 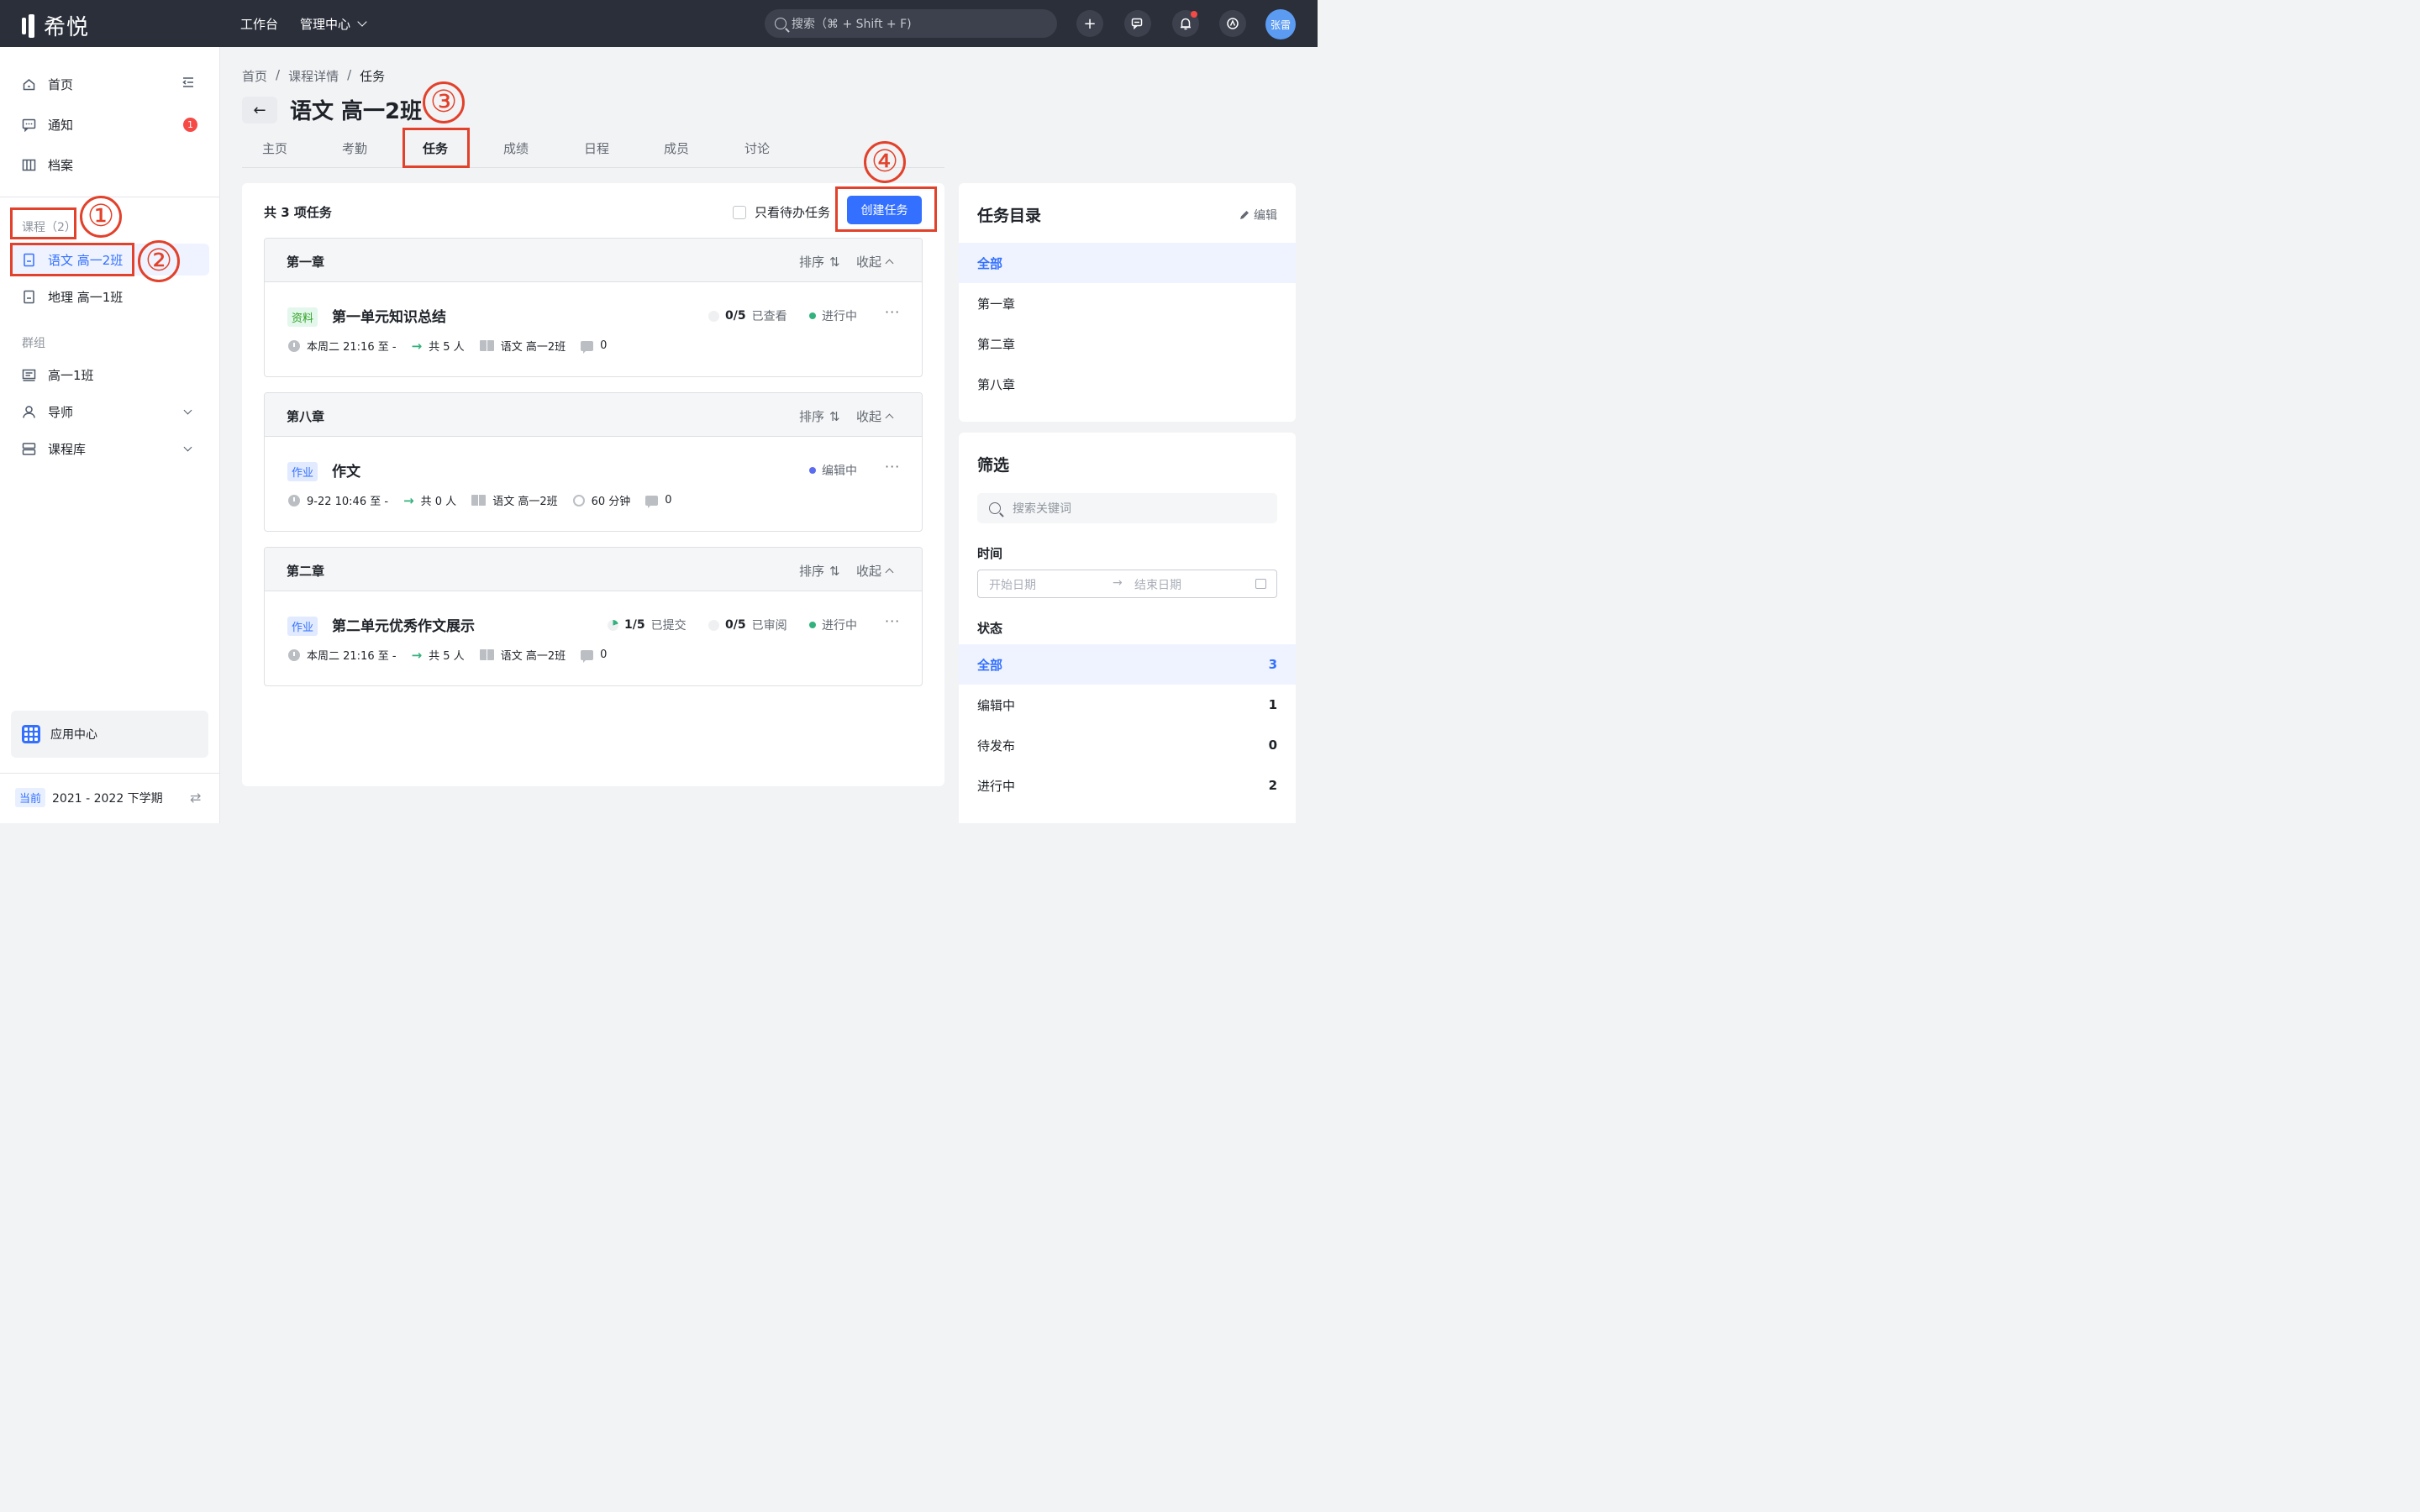 I want to click on compass-icon, so click(x=1233, y=23).